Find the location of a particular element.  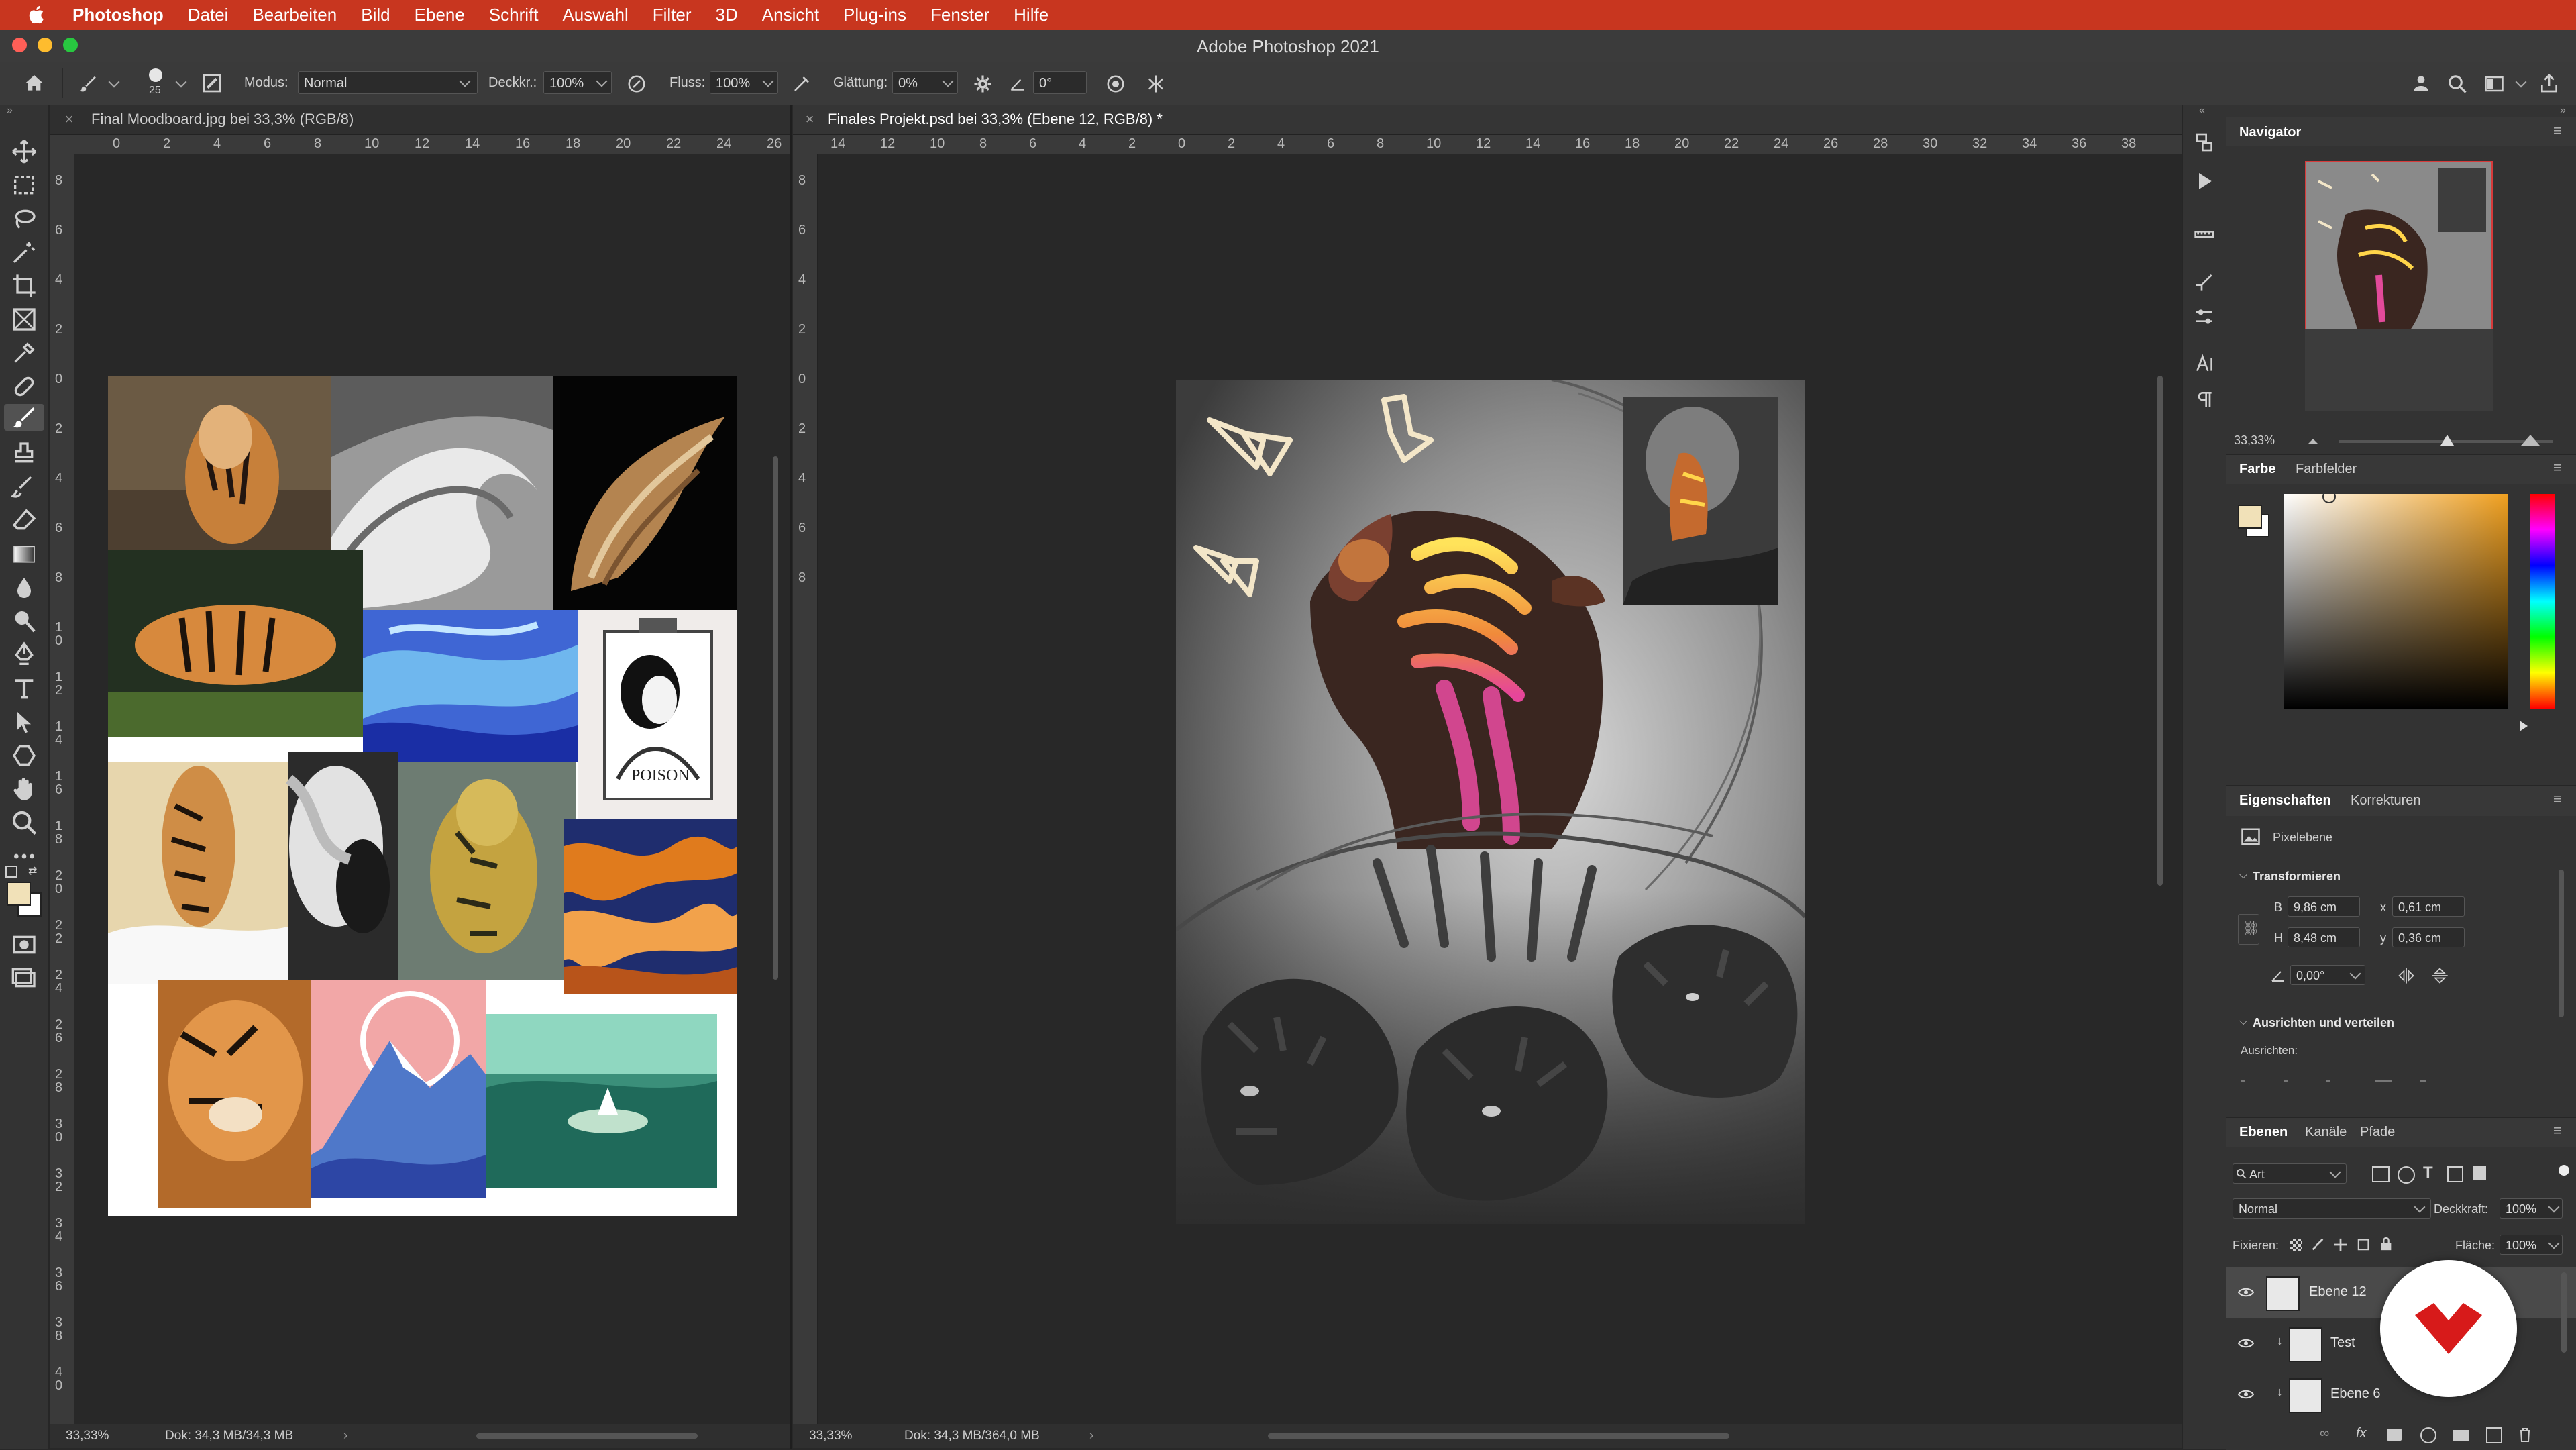

hand-tool is located at coordinates (24, 789).